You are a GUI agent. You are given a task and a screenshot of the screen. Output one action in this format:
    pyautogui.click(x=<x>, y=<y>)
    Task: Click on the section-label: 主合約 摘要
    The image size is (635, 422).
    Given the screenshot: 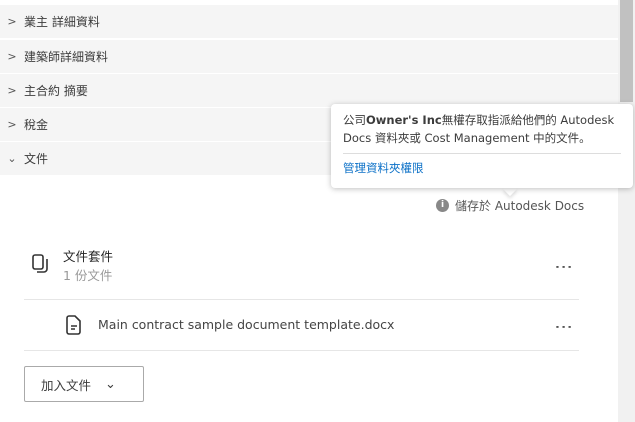 What is the action you would take?
    pyautogui.click(x=56, y=91)
    